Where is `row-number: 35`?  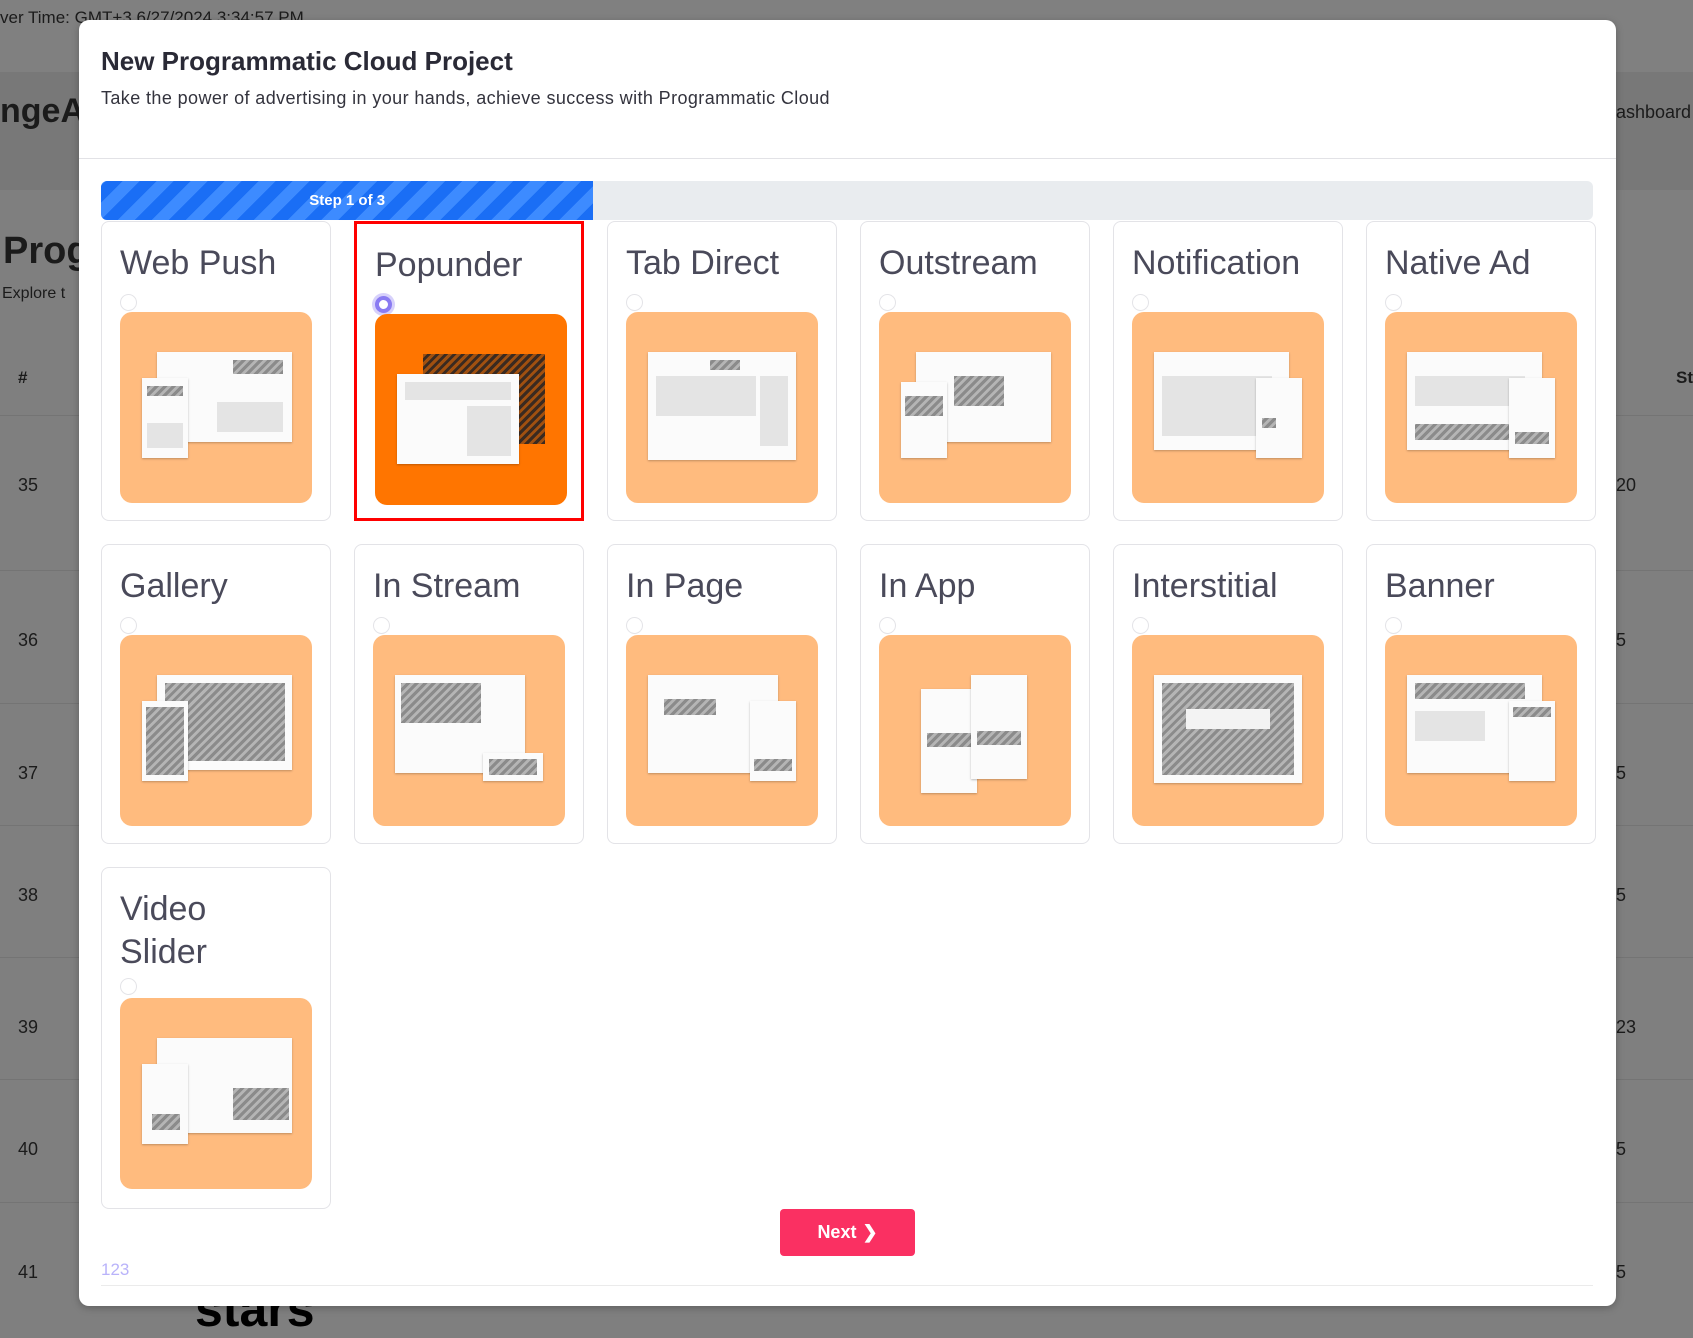
row-number: 35 is located at coordinates (28, 485).